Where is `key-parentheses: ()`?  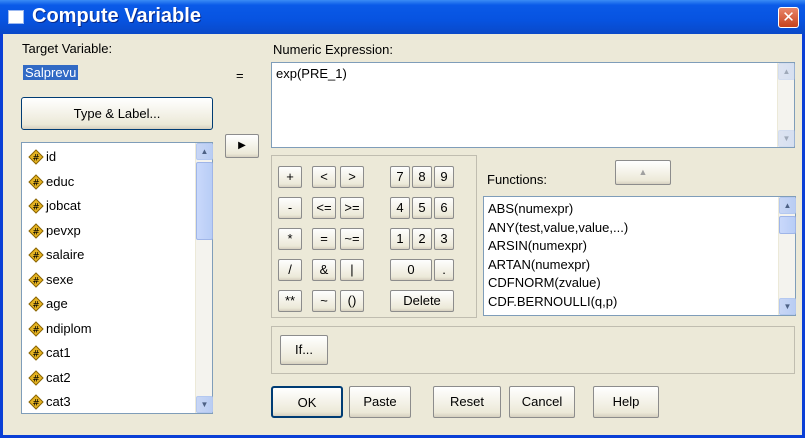 key-parentheses: () is located at coordinates (352, 301).